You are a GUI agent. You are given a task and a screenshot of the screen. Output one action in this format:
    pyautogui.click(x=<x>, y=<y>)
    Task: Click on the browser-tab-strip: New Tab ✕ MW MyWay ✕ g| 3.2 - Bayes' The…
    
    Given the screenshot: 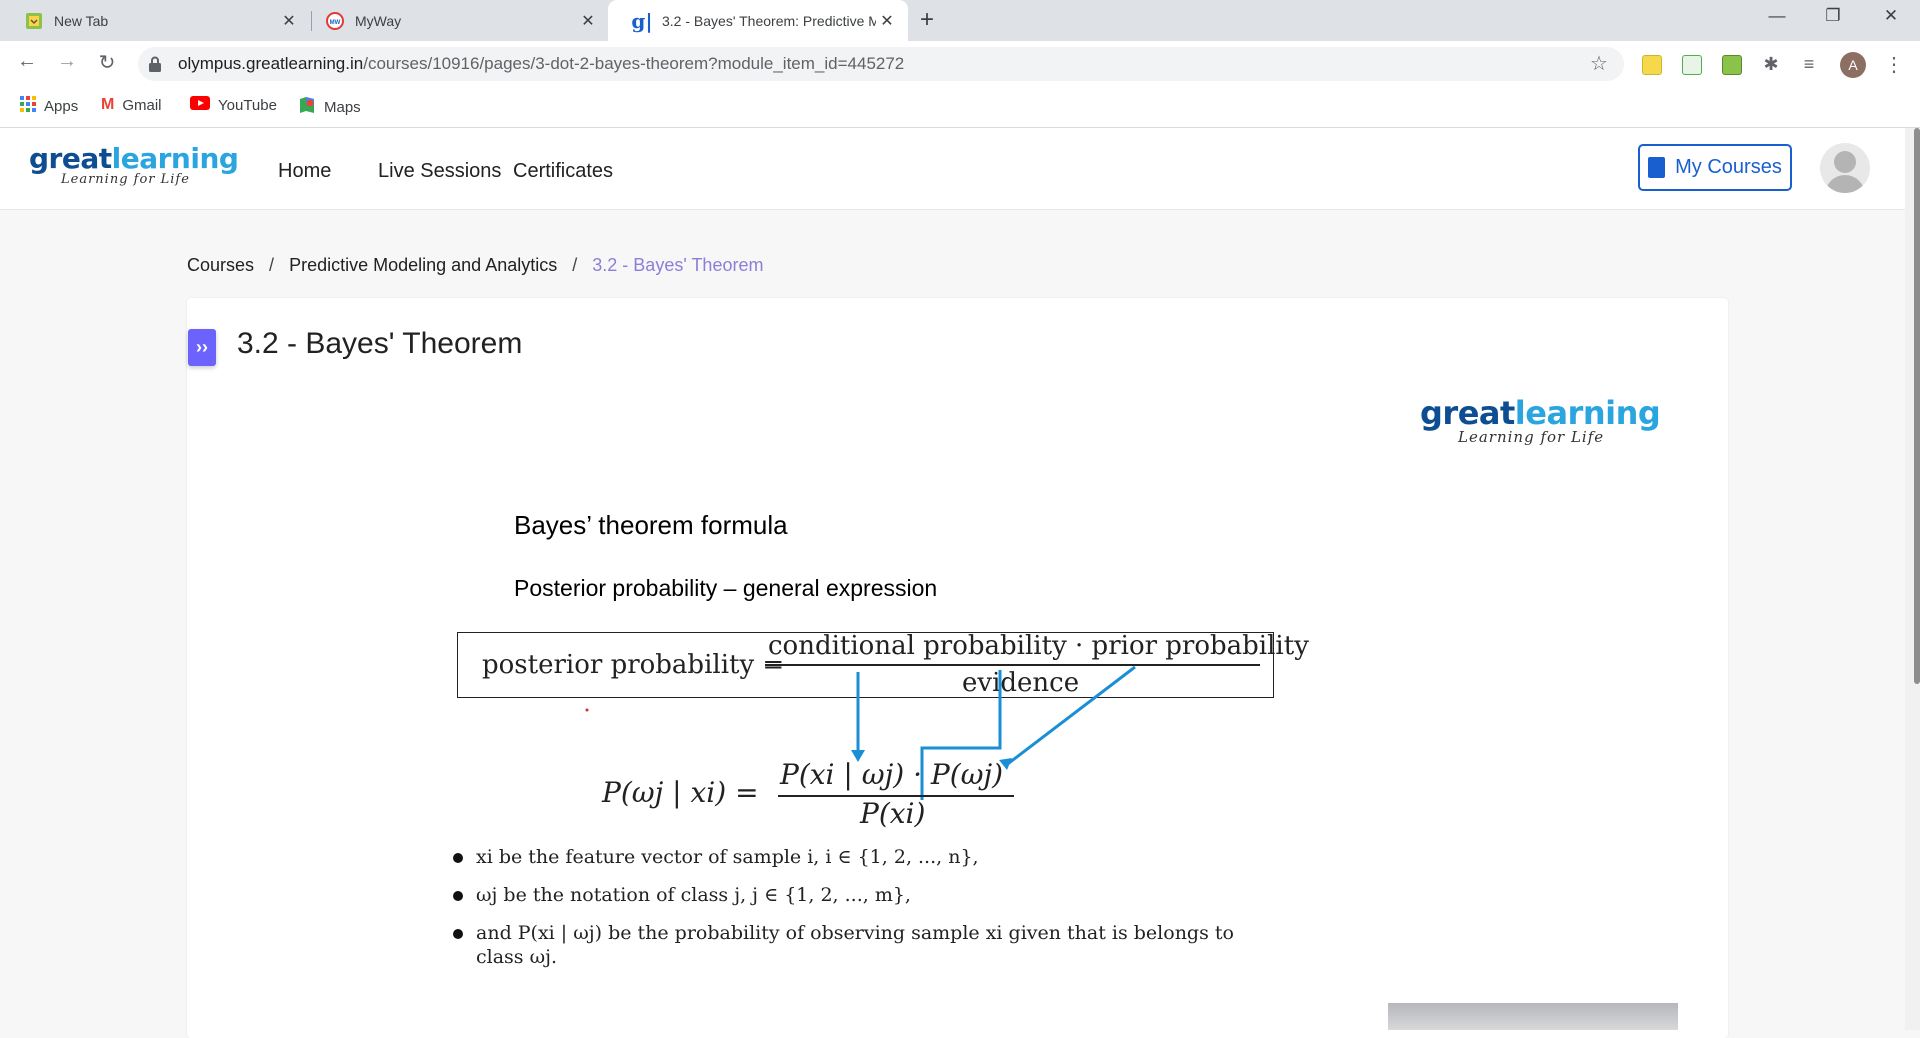 What is the action you would take?
    pyautogui.click(x=960, y=20)
    